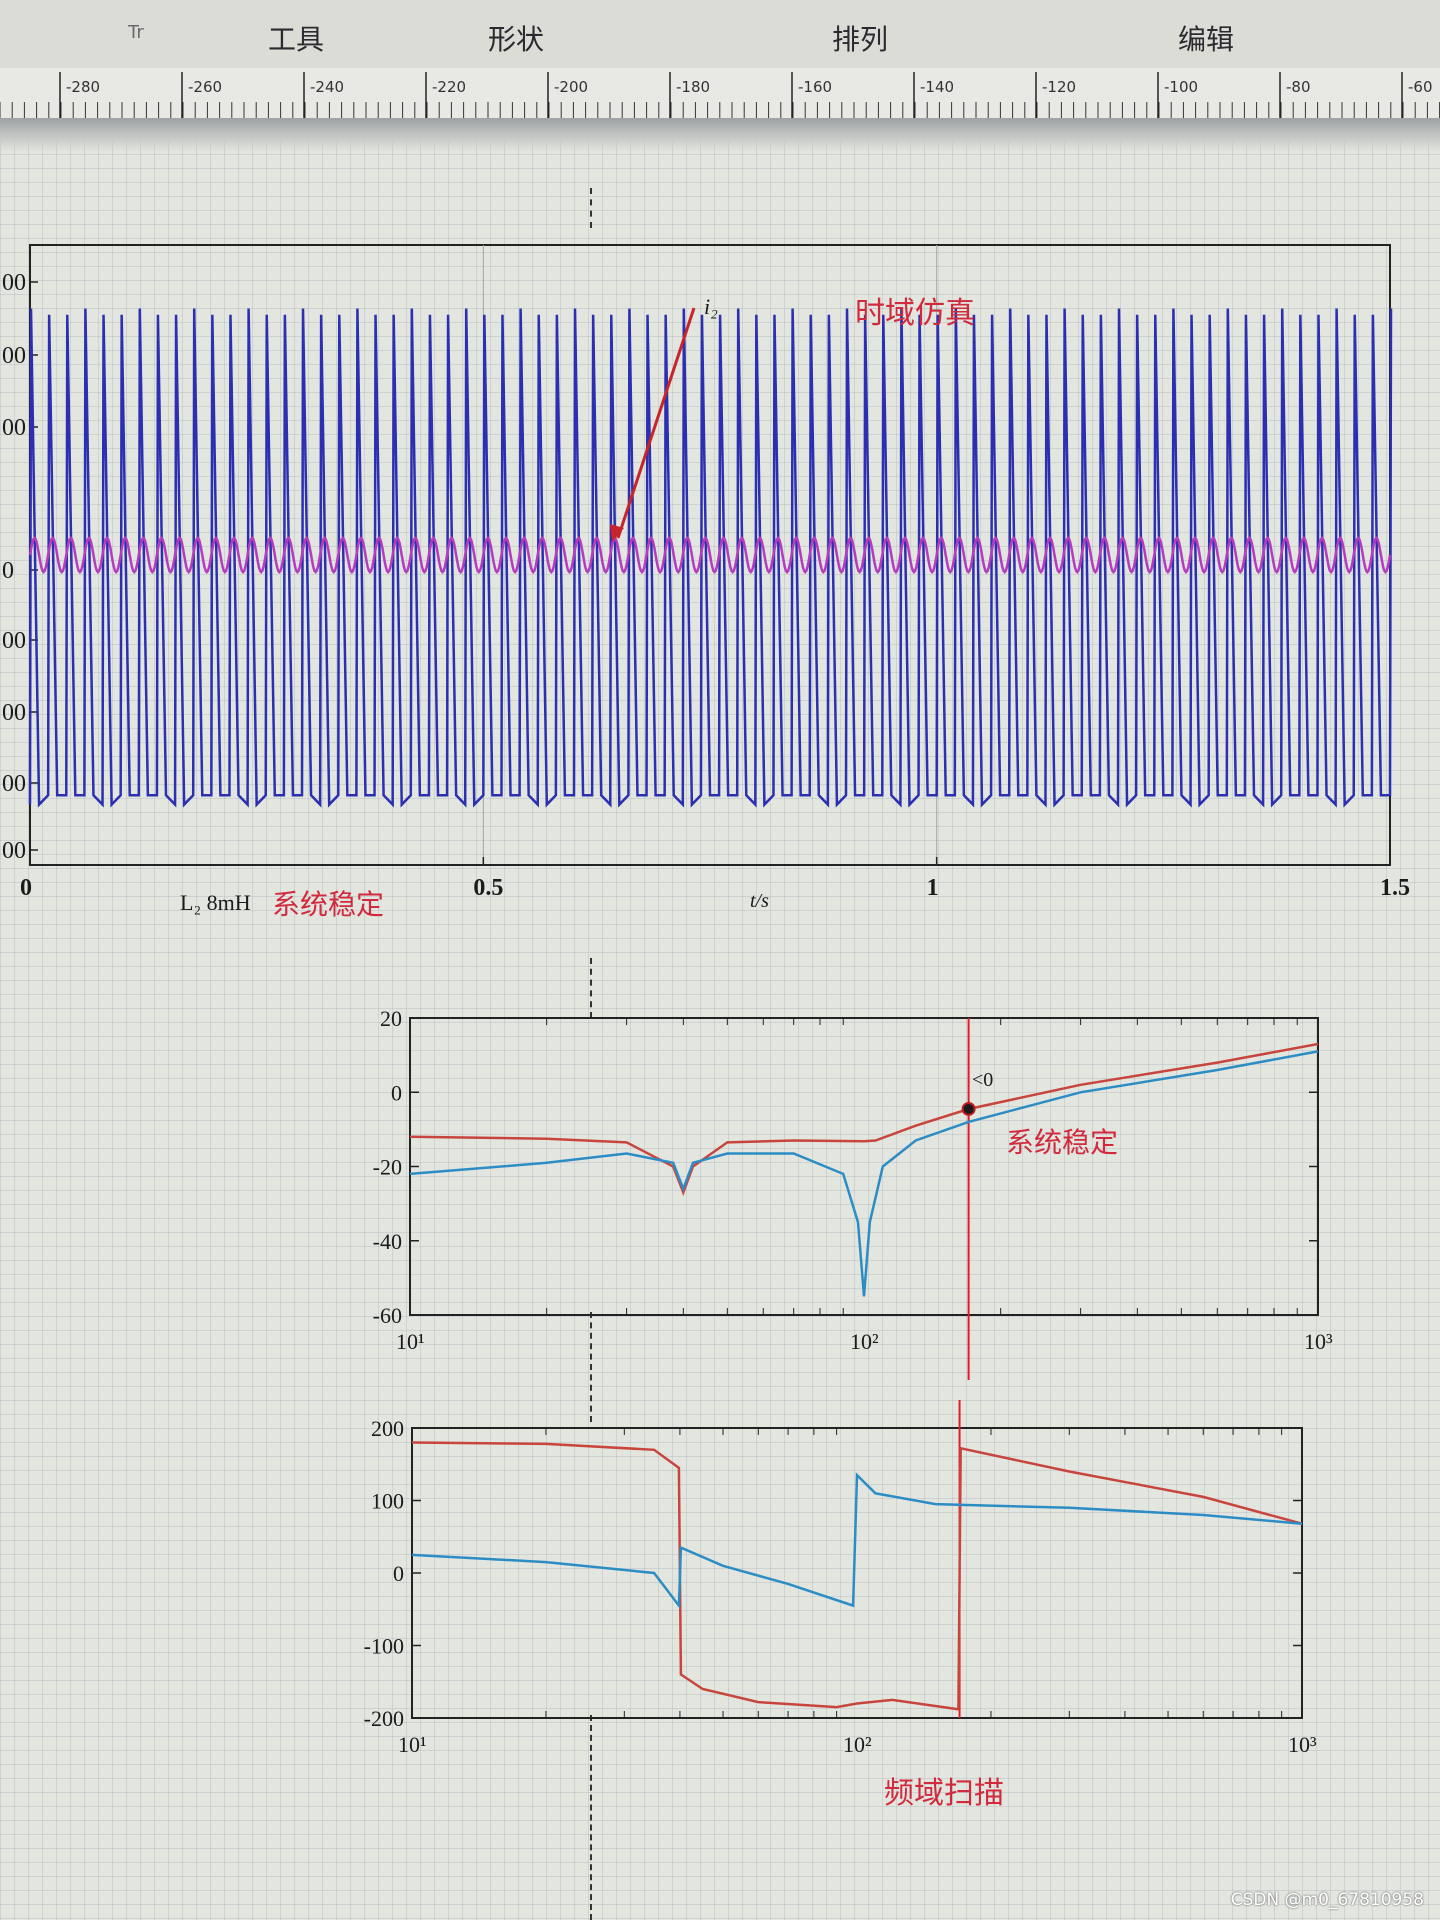  What do you see at coordinates (384, 1718) in the screenshot?
I see `y-tick-label: -200` at bounding box center [384, 1718].